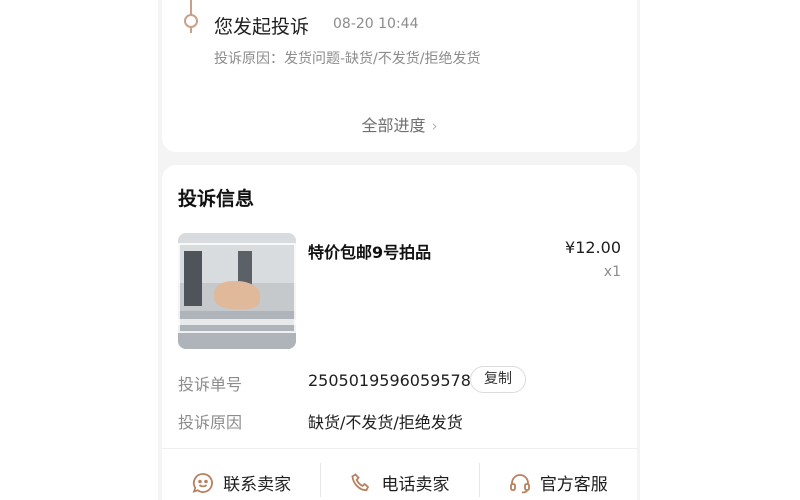 The height and width of the screenshot is (500, 800). Describe the element at coordinates (520, 483) in the screenshot. I see `headset-icon` at that location.